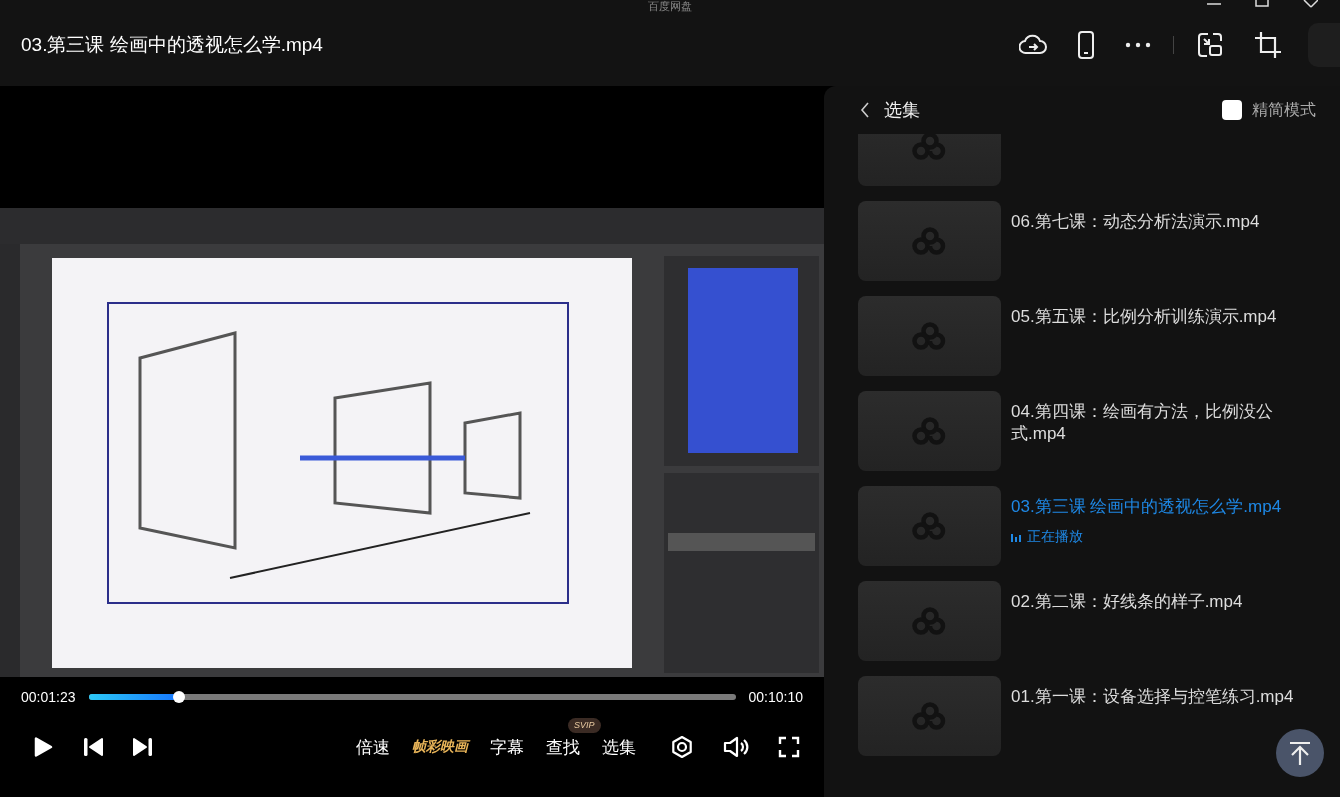 This screenshot has width=1340, height=797. I want to click on fullscreen-icon, so click(789, 747).